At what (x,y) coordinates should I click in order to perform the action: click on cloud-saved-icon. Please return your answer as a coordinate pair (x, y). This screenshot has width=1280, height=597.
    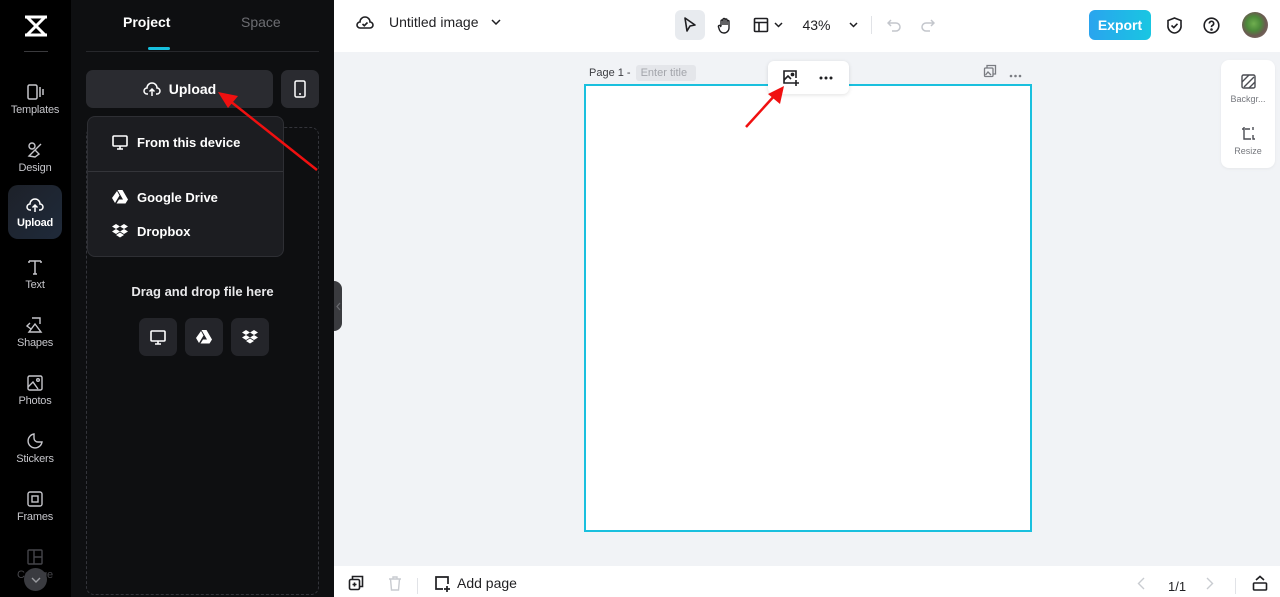
    Looking at the image, I should click on (365, 22).